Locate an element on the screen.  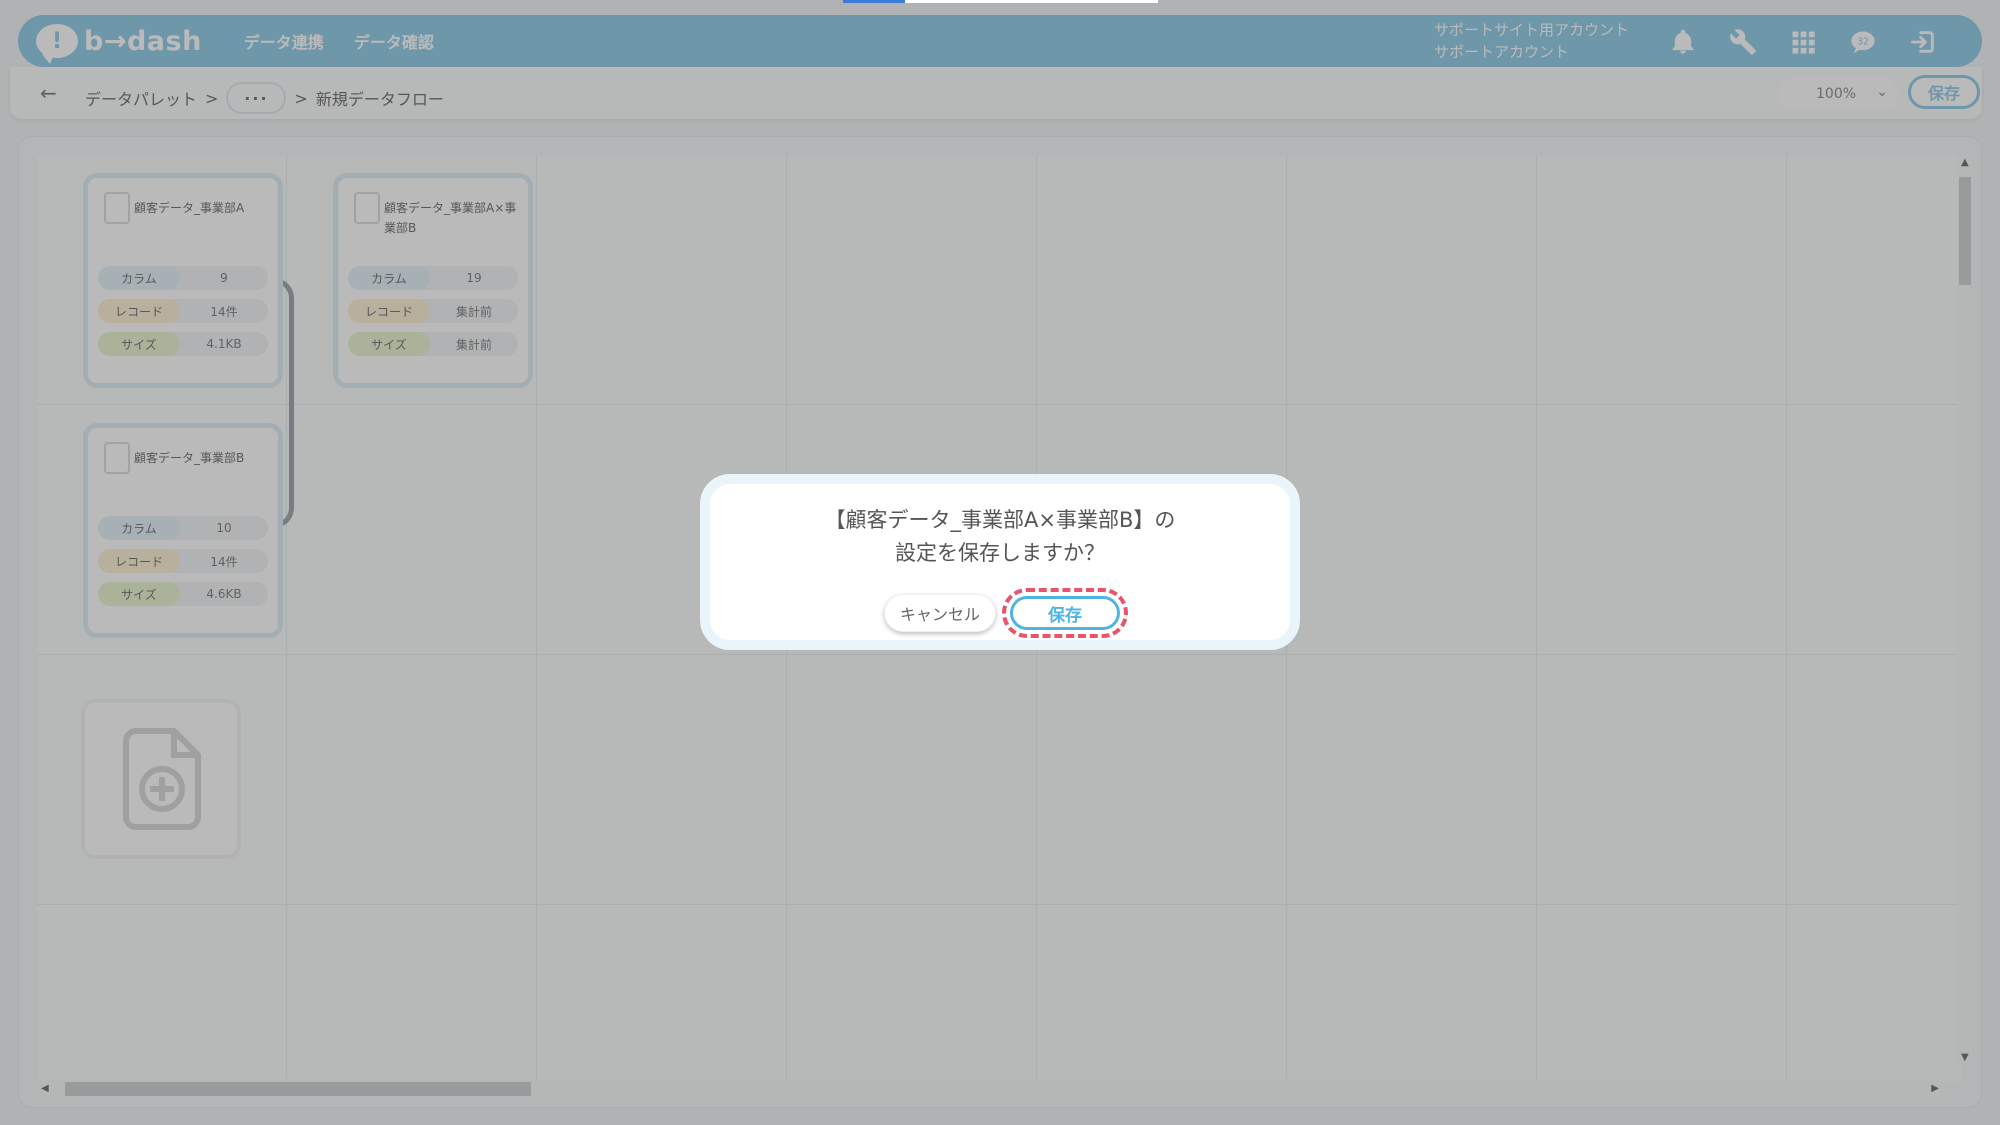
save-confirm-dialog: 【顧客データ_事業部A×事業部B】の 設定を保存しますか？ キャンセル 保存 is located at coordinates (1000, 562).